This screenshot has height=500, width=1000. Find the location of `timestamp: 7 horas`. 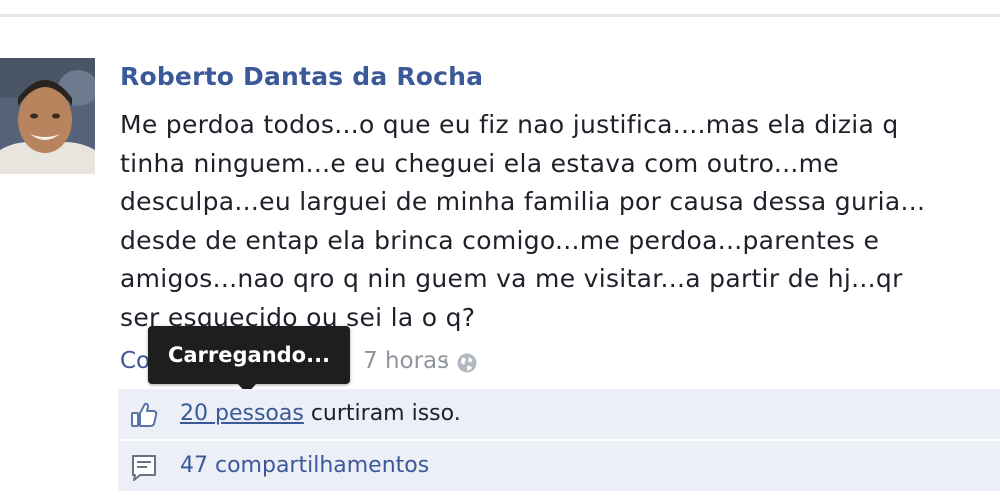

timestamp: 7 horas is located at coordinates (406, 361).